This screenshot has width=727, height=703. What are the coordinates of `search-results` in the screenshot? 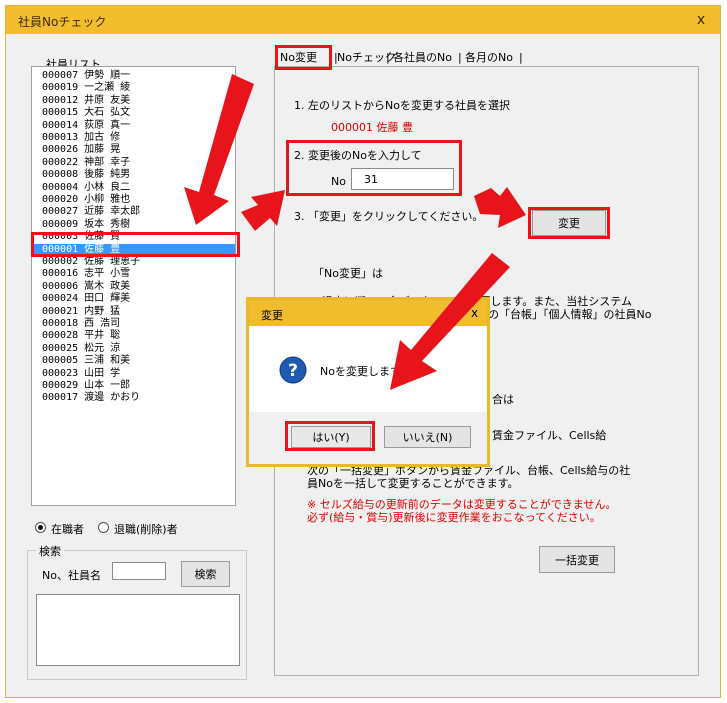 It's located at (138, 630).